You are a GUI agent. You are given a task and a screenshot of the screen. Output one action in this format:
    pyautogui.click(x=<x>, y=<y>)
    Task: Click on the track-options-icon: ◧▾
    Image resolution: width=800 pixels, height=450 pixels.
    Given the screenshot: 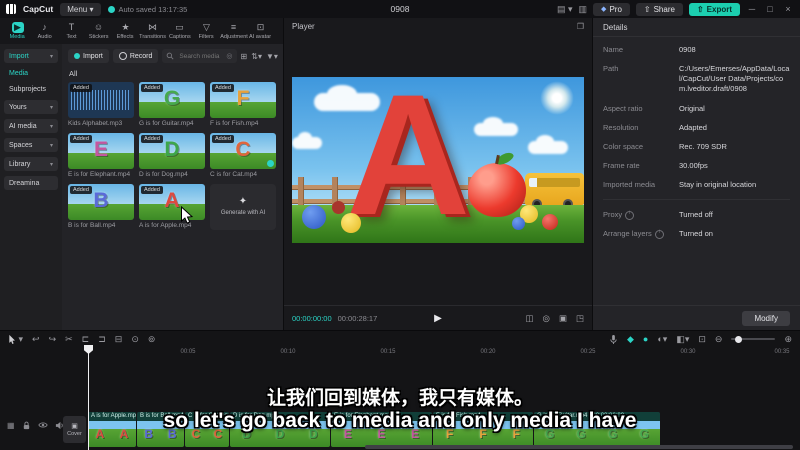 What is the action you would take?
    pyautogui.click(x=682, y=339)
    